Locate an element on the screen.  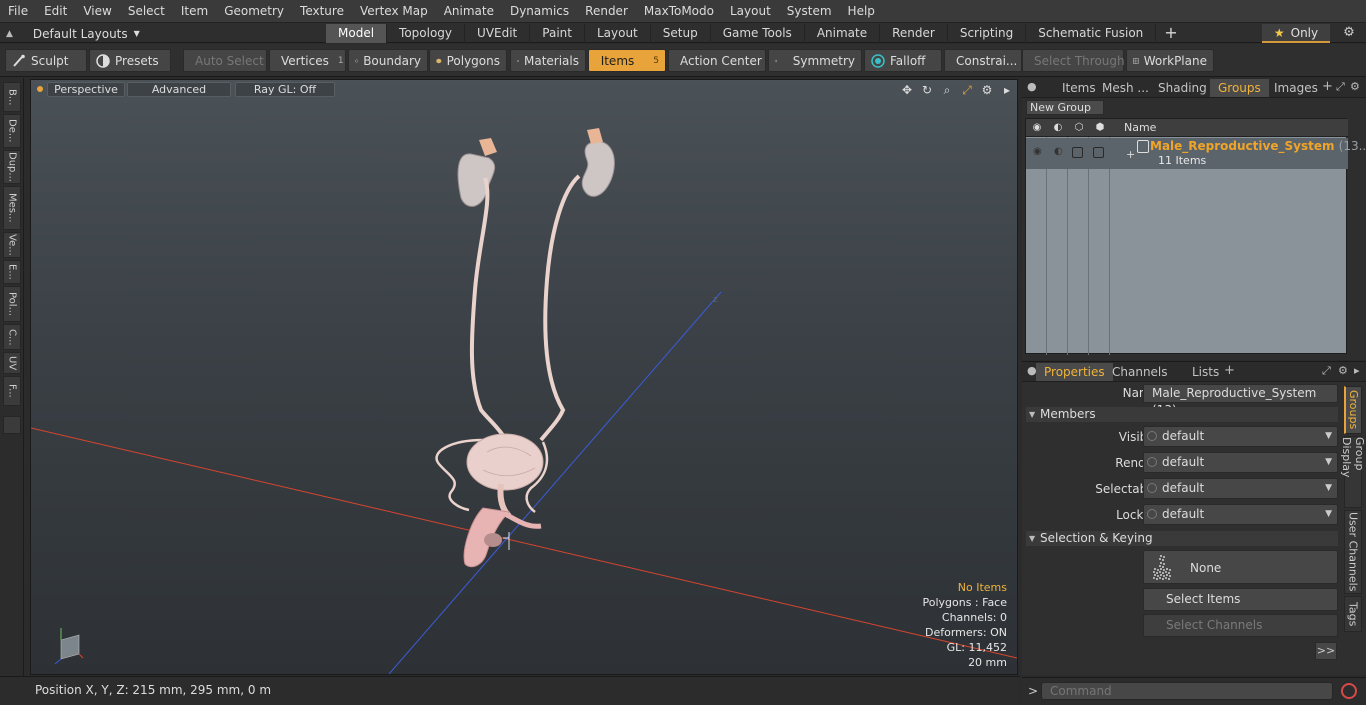
tab-shading: Shading is located at coordinates (1182, 88).